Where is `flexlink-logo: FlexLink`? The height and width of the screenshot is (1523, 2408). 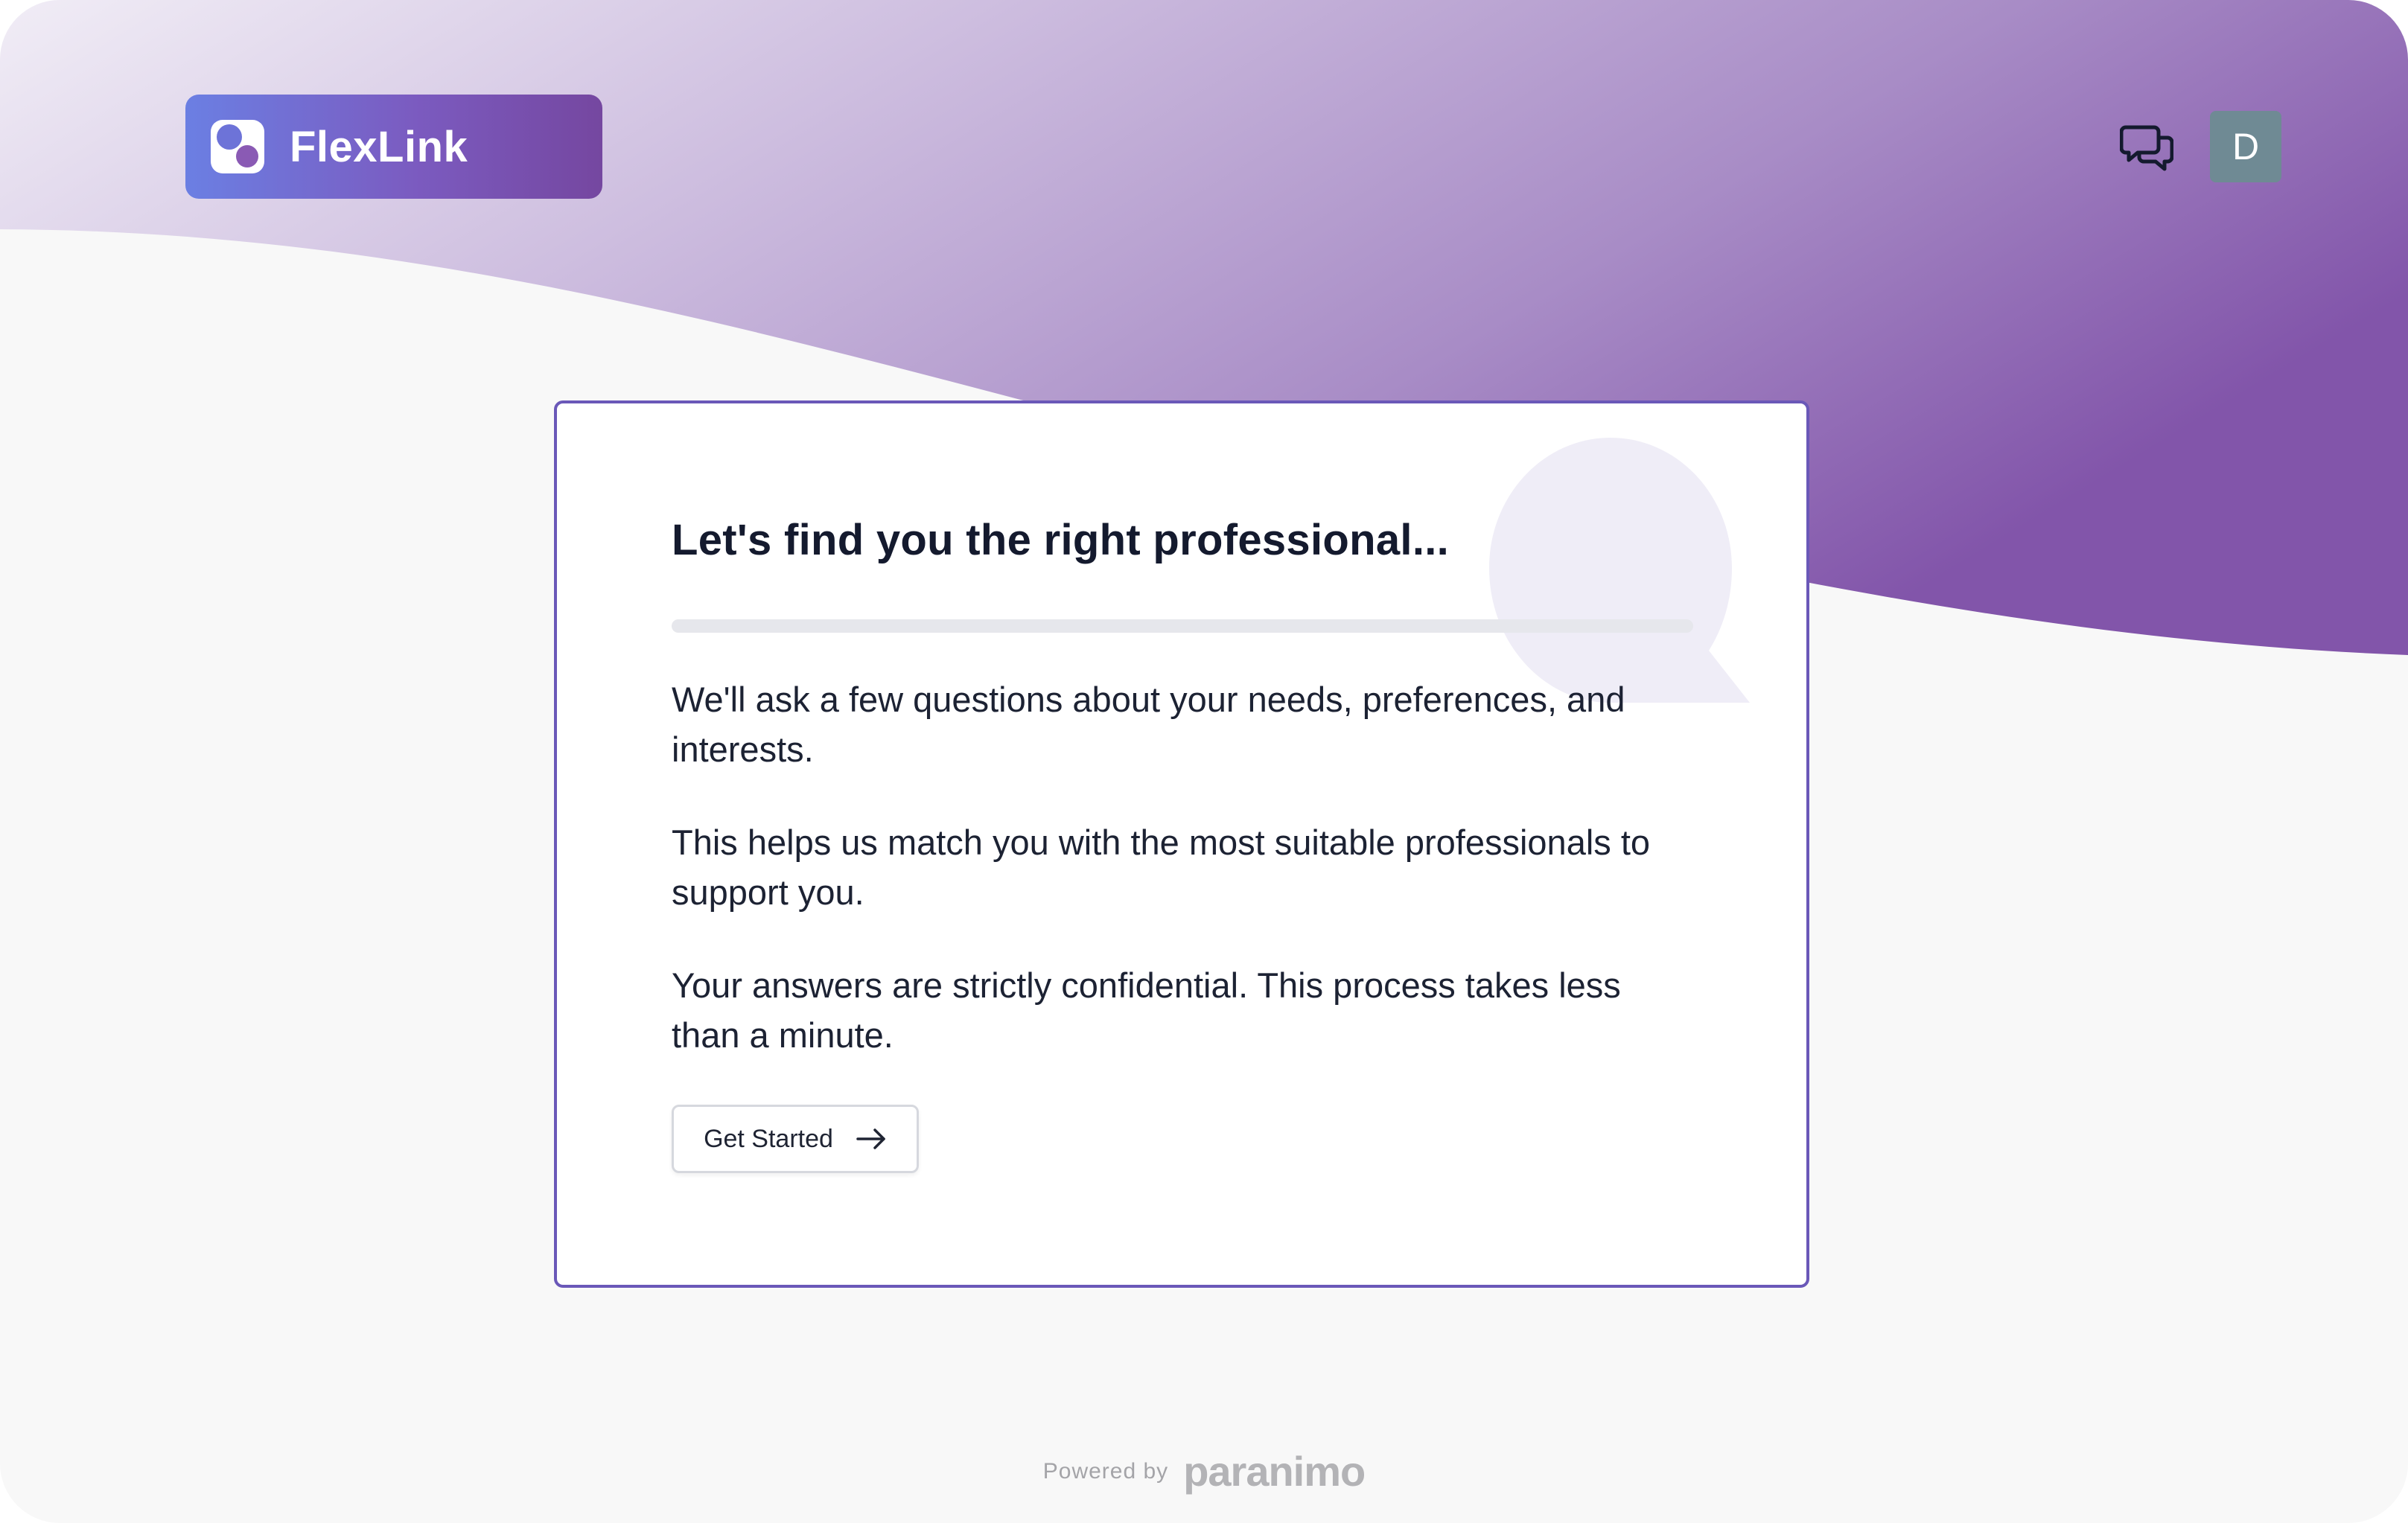 flexlink-logo: FlexLink is located at coordinates (393, 147).